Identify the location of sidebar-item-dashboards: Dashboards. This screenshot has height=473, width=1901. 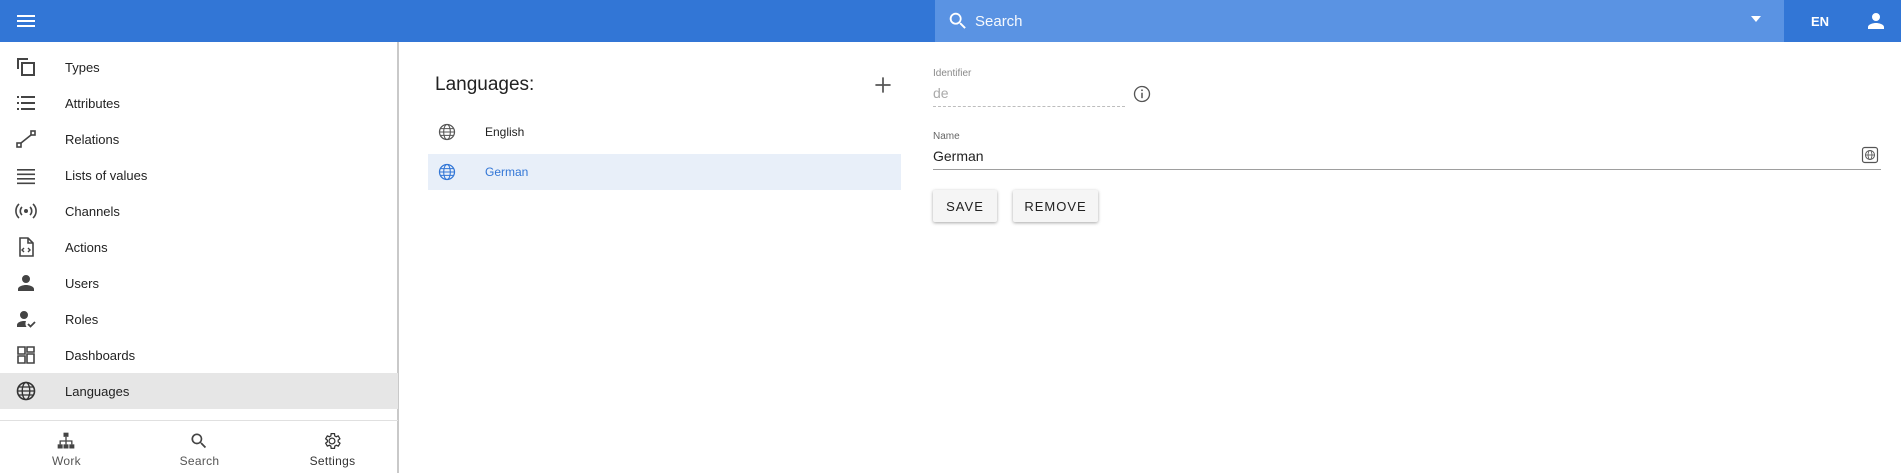
(199, 355).